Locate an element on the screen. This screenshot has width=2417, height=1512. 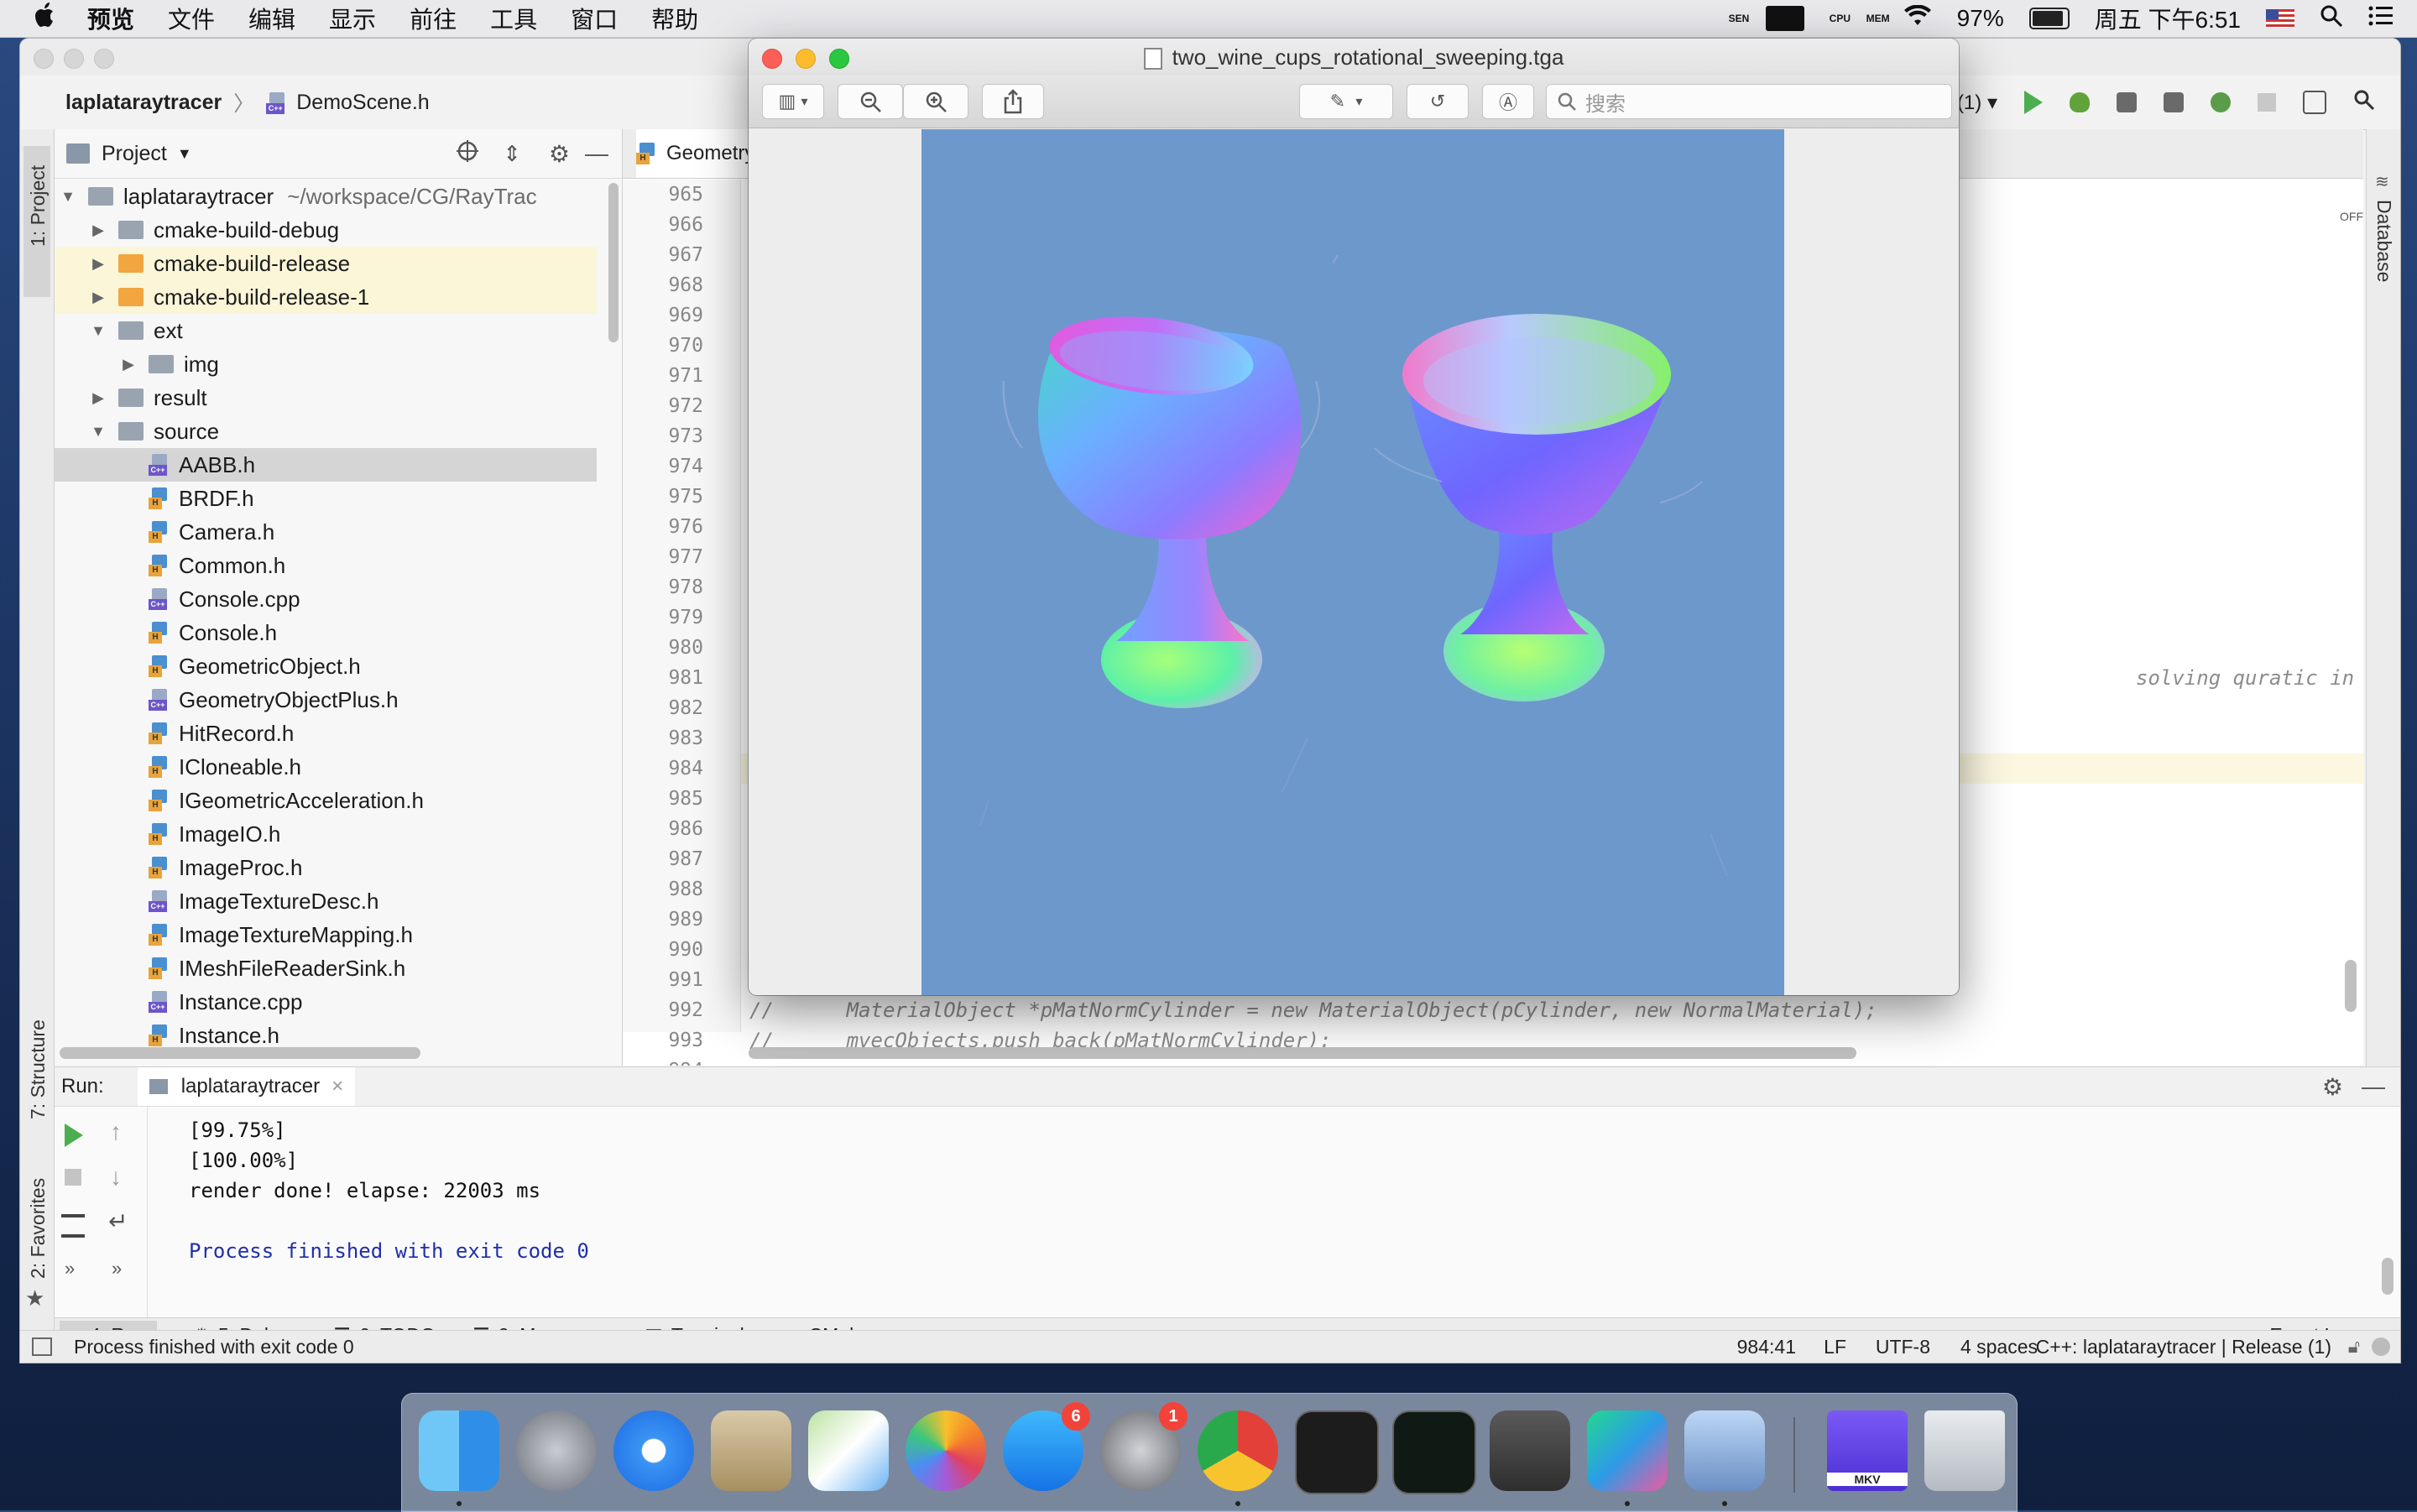
tree-file-item: H ImageProc.h is located at coordinates (326, 868).